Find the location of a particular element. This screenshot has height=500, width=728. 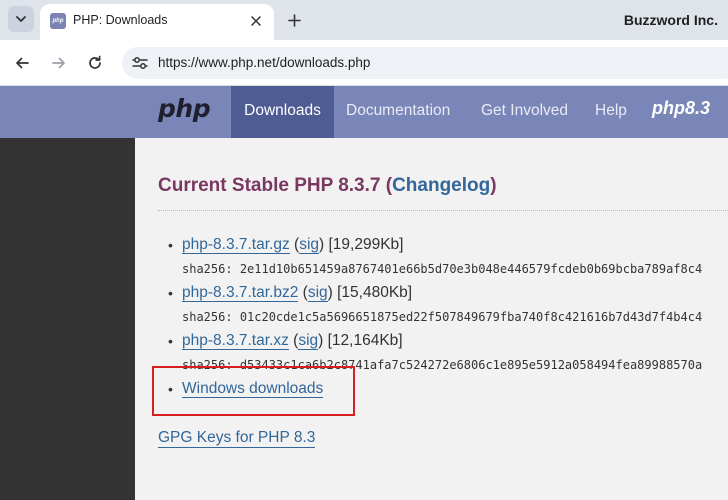

nav-documentation: Documentation is located at coordinates (398, 112).